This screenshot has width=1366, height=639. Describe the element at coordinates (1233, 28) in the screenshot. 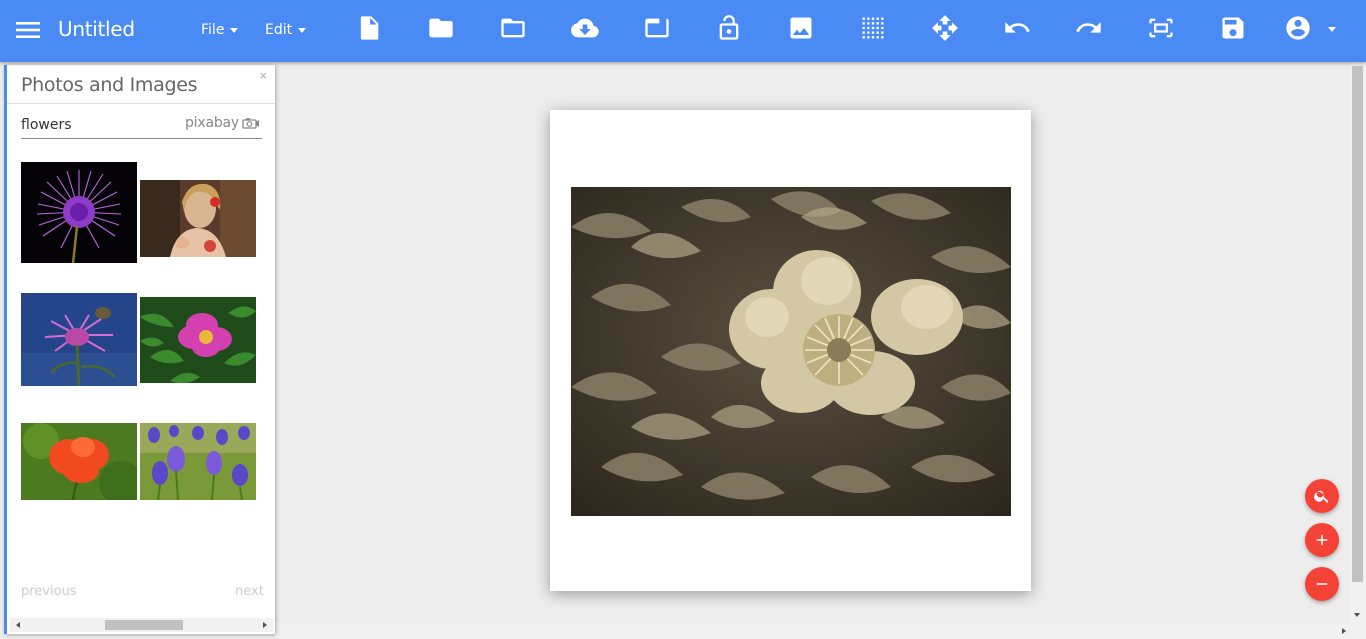

I see `save-icon` at that location.